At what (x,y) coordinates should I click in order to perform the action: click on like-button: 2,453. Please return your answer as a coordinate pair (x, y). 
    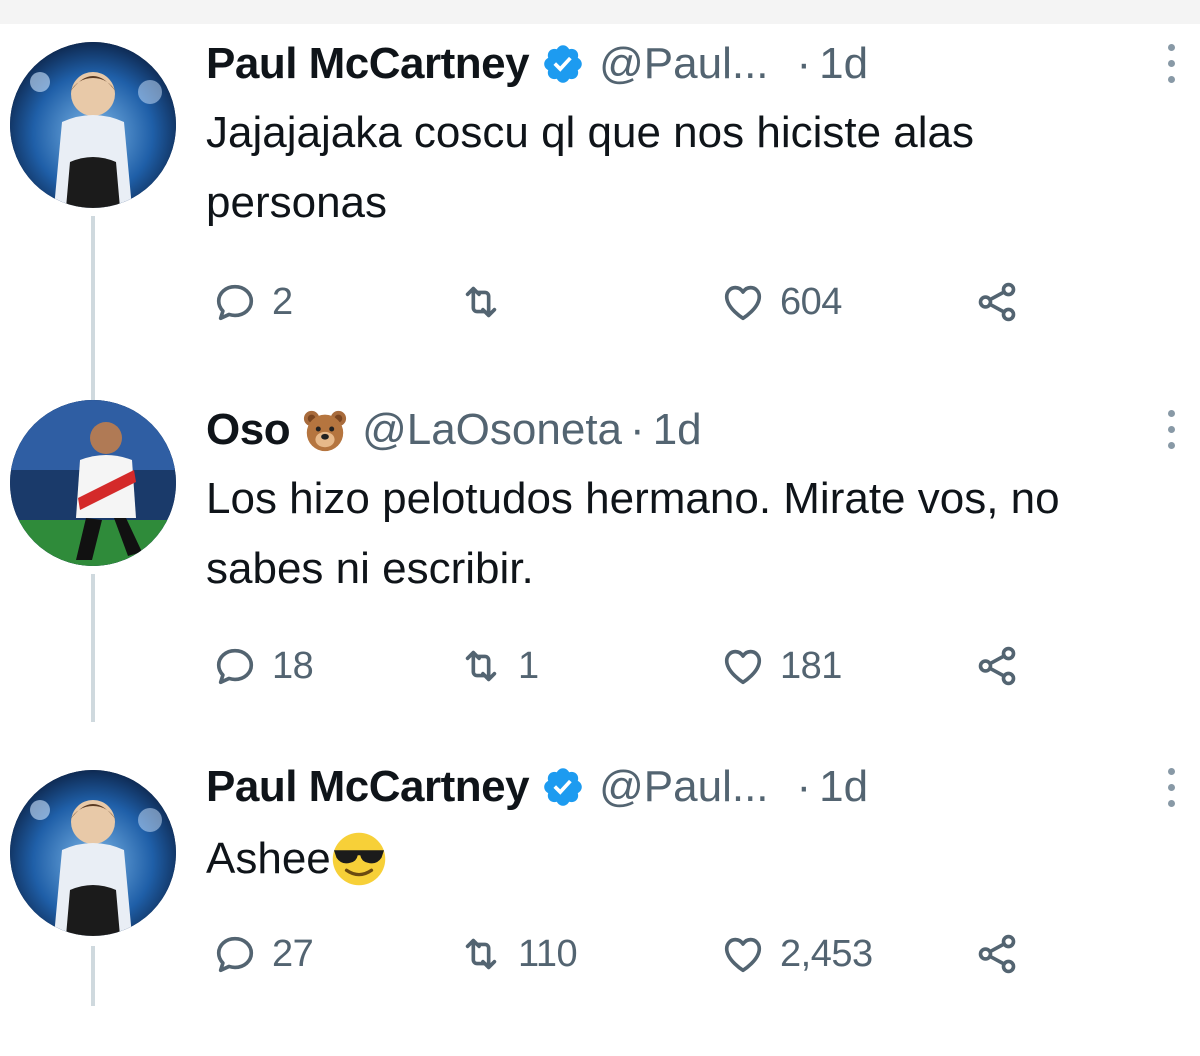
    Looking at the image, I should click on (796, 954).